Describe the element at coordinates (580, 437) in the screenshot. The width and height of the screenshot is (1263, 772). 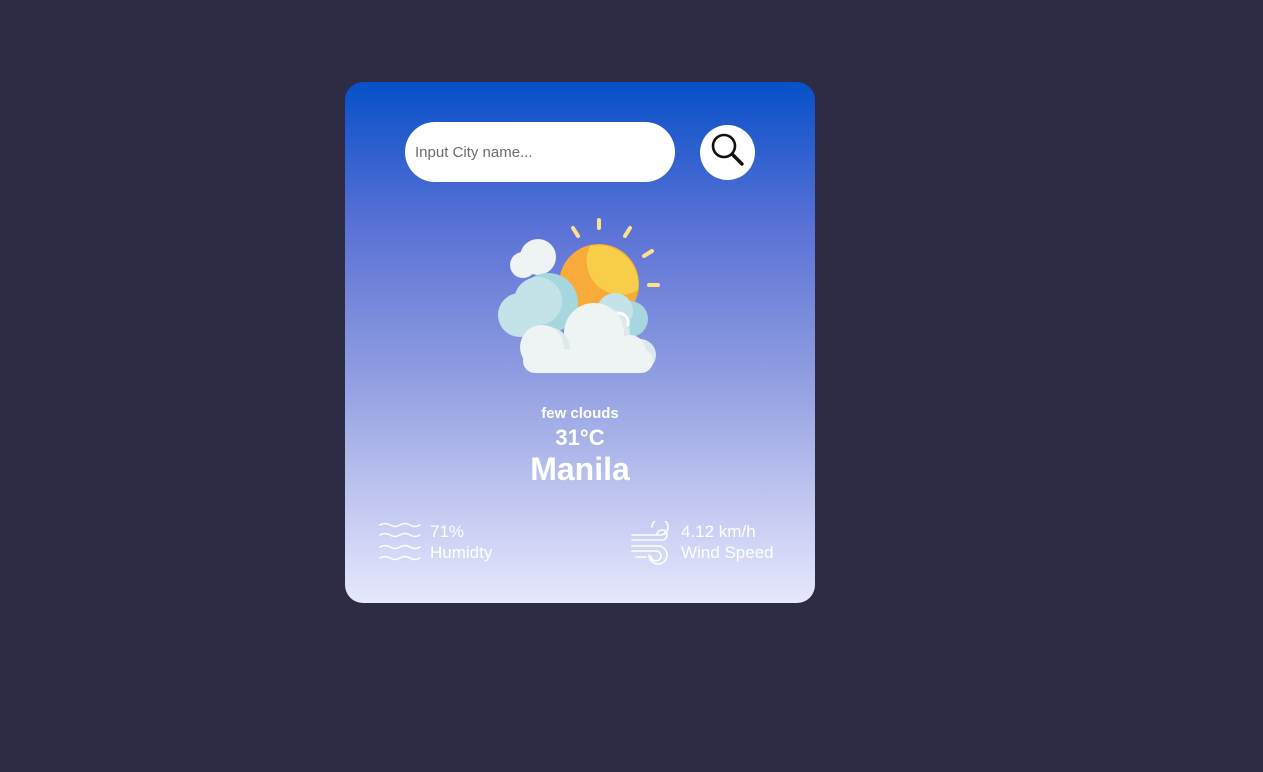
I see `temperature: 31°C` at that location.